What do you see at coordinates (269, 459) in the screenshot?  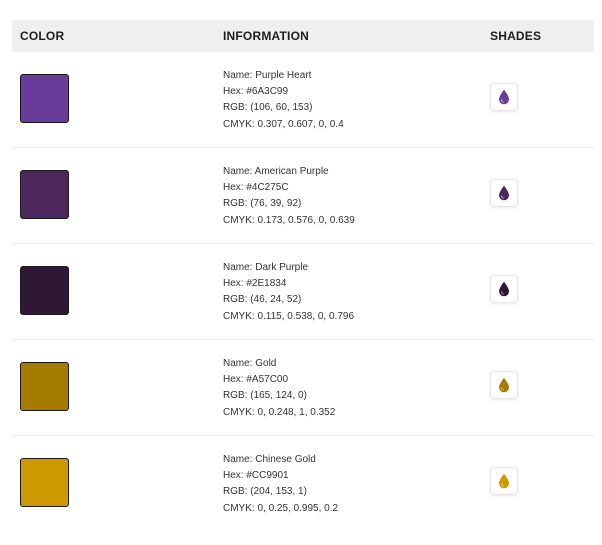 I see `color-name: Name: Chinese Gold` at bounding box center [269, 459].